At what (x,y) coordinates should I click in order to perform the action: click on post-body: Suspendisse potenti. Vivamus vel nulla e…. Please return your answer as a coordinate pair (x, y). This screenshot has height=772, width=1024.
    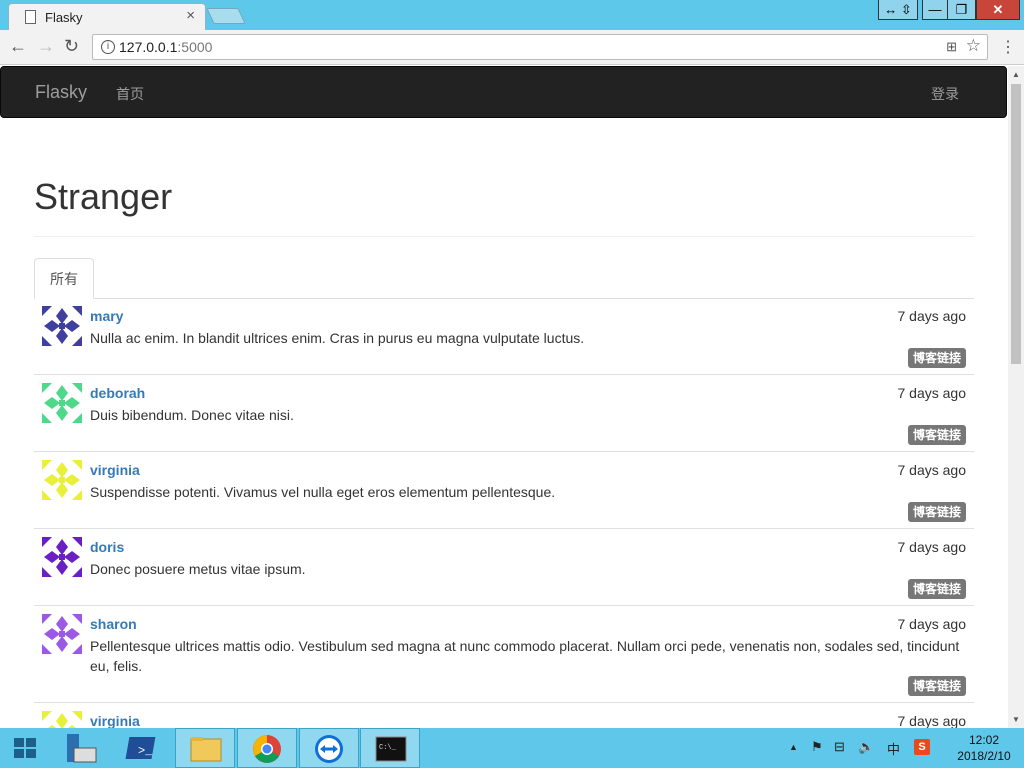
    Looking at the image, I should click on (323, 492).